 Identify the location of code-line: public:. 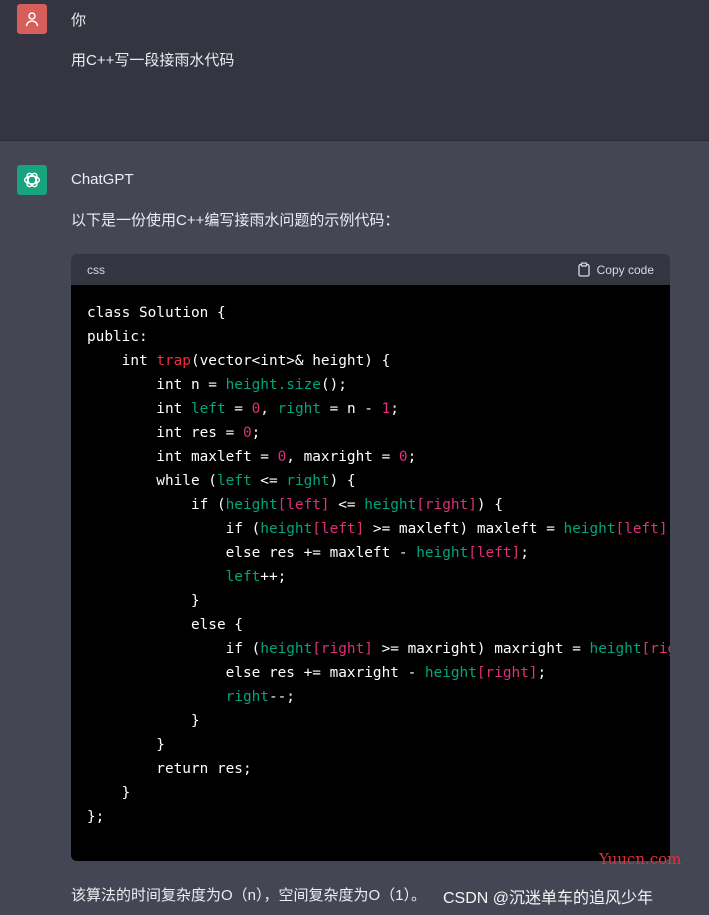
(117, 337).